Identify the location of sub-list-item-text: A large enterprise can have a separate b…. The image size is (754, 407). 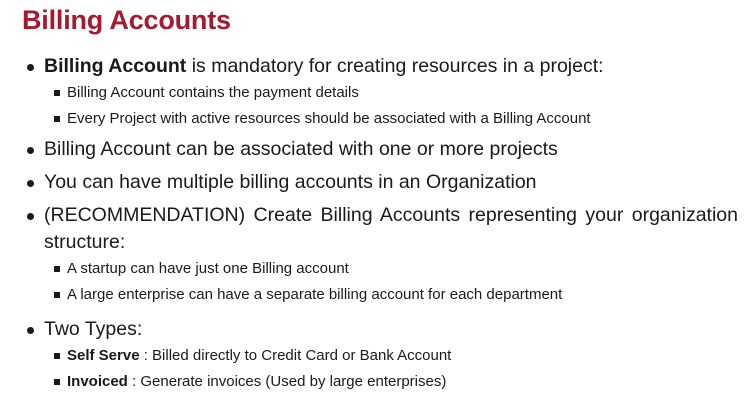
(315, 294).